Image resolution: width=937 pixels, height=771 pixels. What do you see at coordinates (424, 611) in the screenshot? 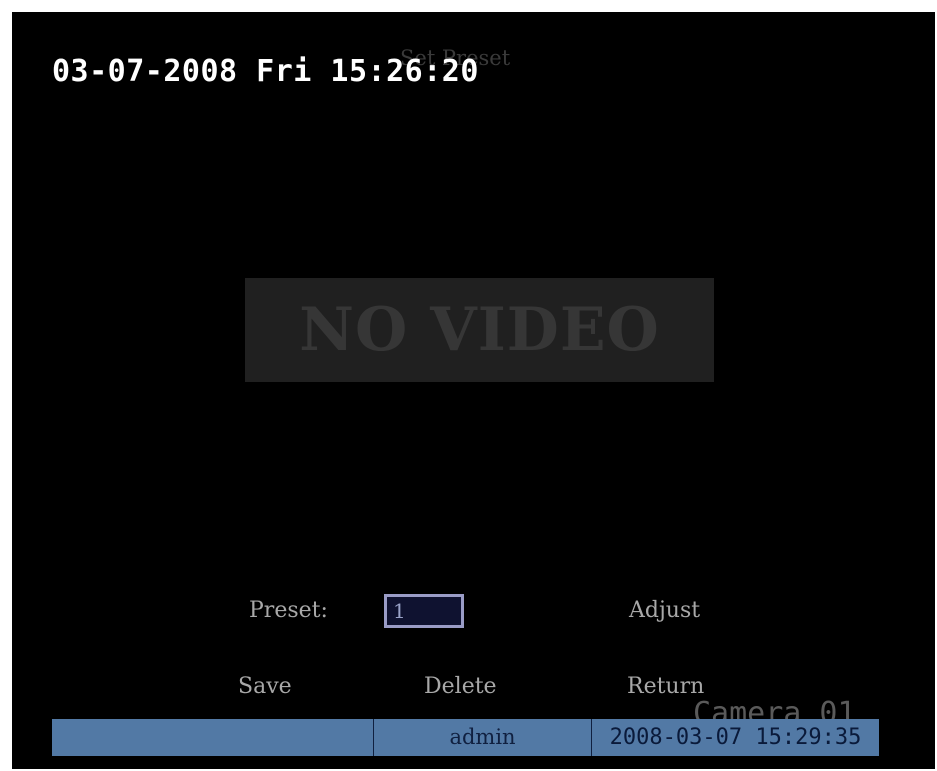
I see `preset-number-field: 1` at bounding box center [424, 611].